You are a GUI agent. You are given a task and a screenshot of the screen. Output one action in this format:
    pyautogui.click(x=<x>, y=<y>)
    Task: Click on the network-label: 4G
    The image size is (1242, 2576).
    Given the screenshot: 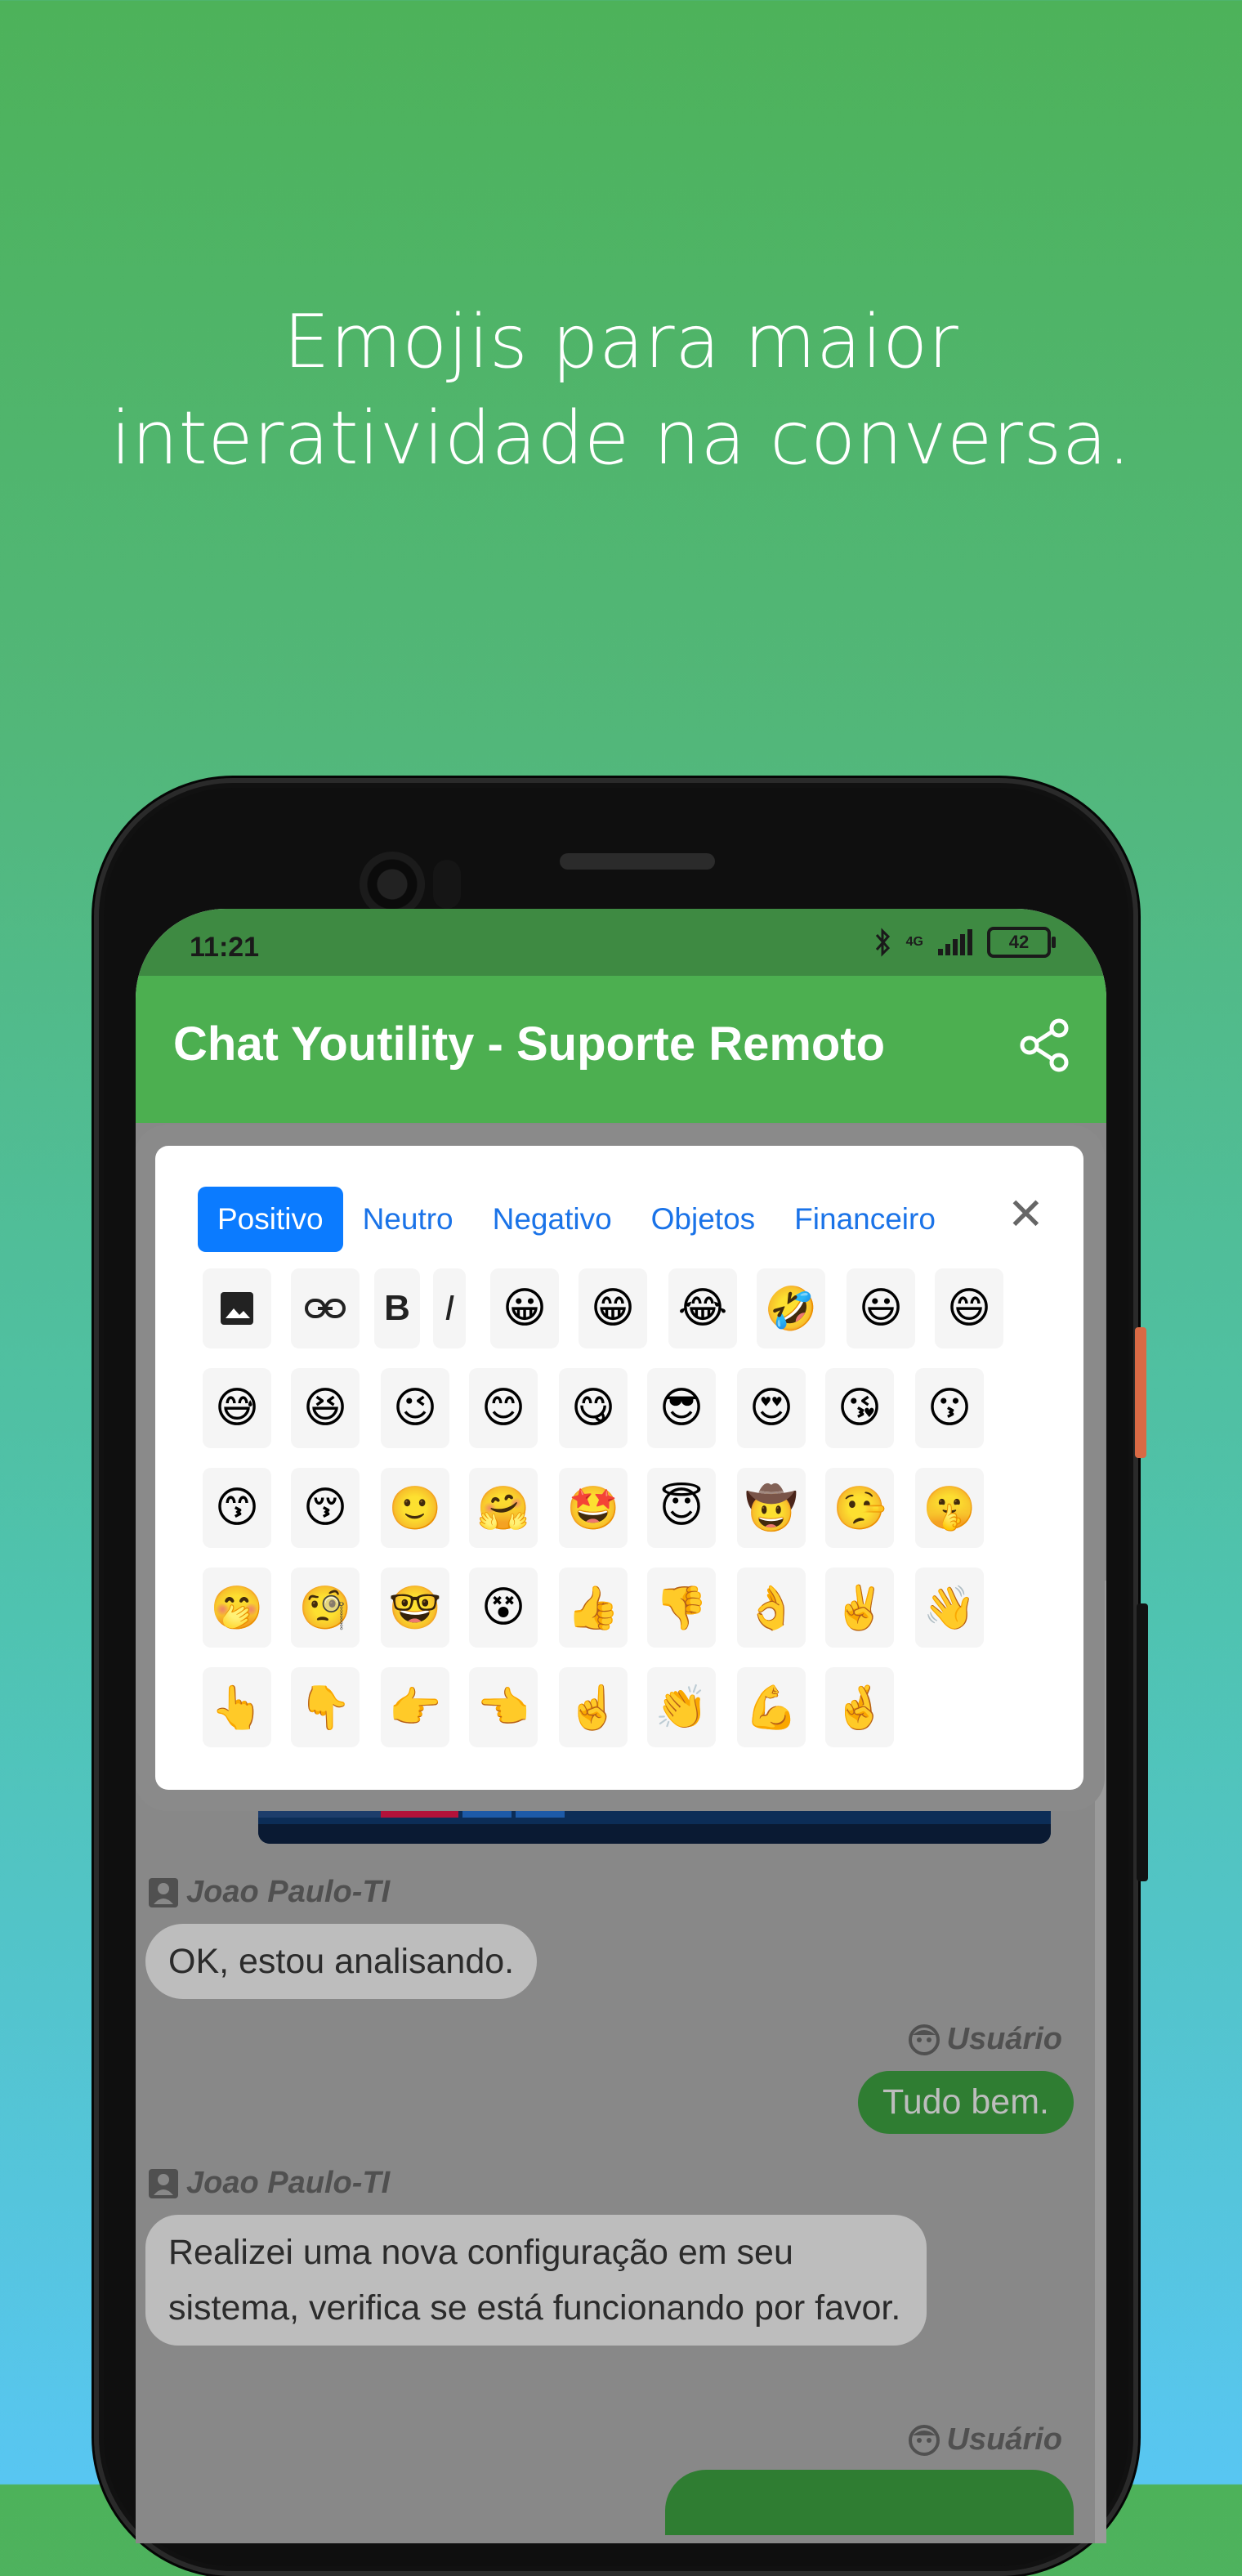 What is the action you would take?
    pyautogui.click(x=914, y=942)
    